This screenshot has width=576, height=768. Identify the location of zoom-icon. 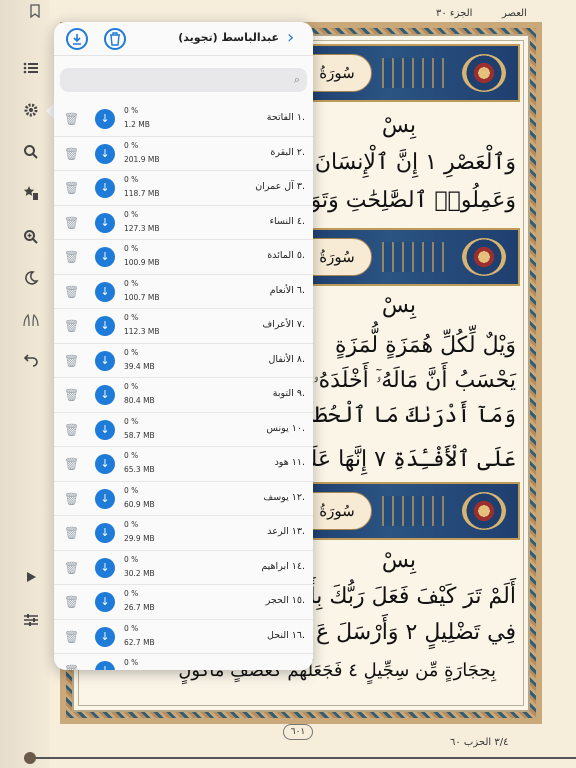
(31, 238).